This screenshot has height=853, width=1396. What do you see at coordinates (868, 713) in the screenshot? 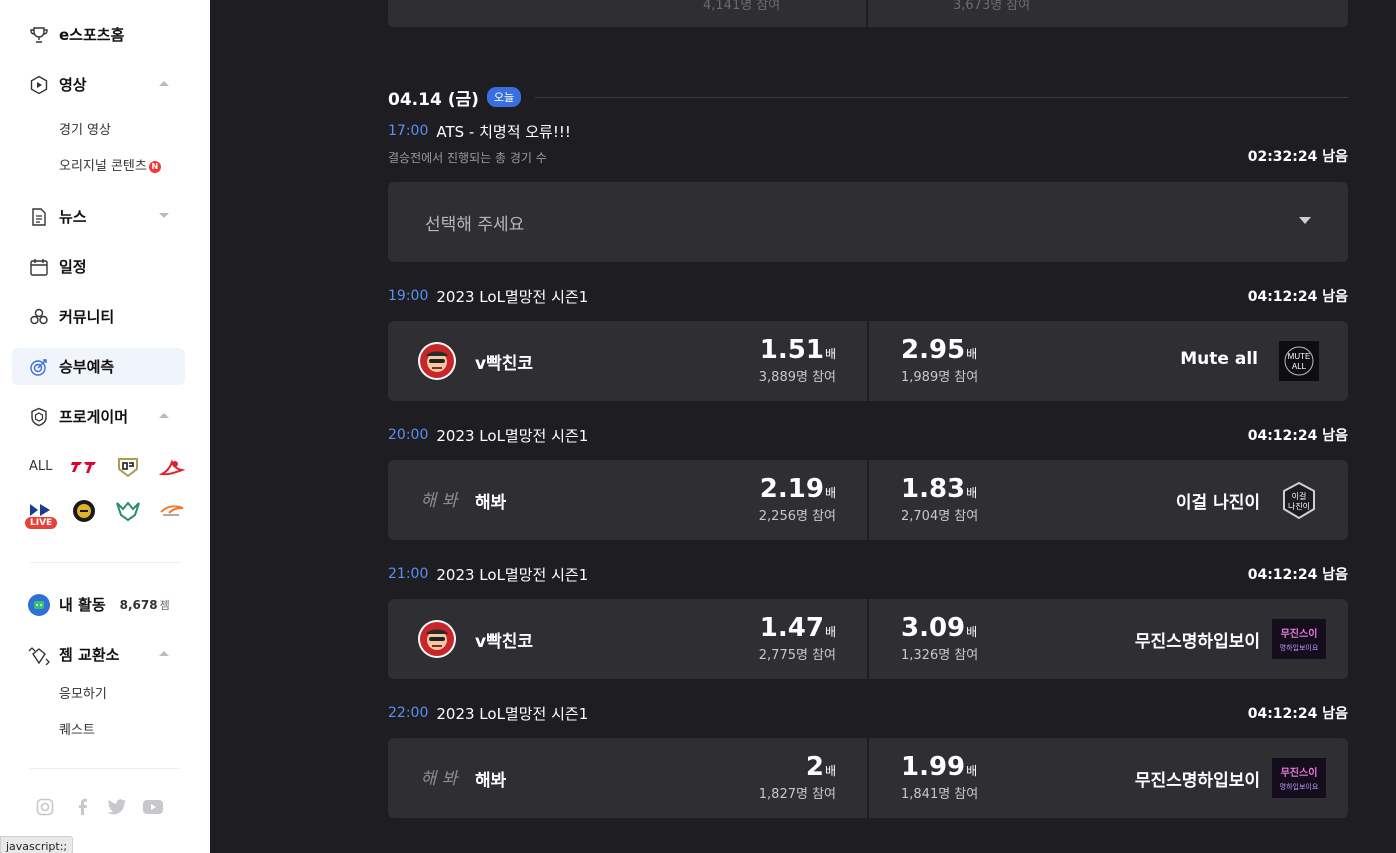
I see `match-header: 22:00 2023 LoL멸망전 시즌1 04:12:24 남음` at bounding box center [868, 713].